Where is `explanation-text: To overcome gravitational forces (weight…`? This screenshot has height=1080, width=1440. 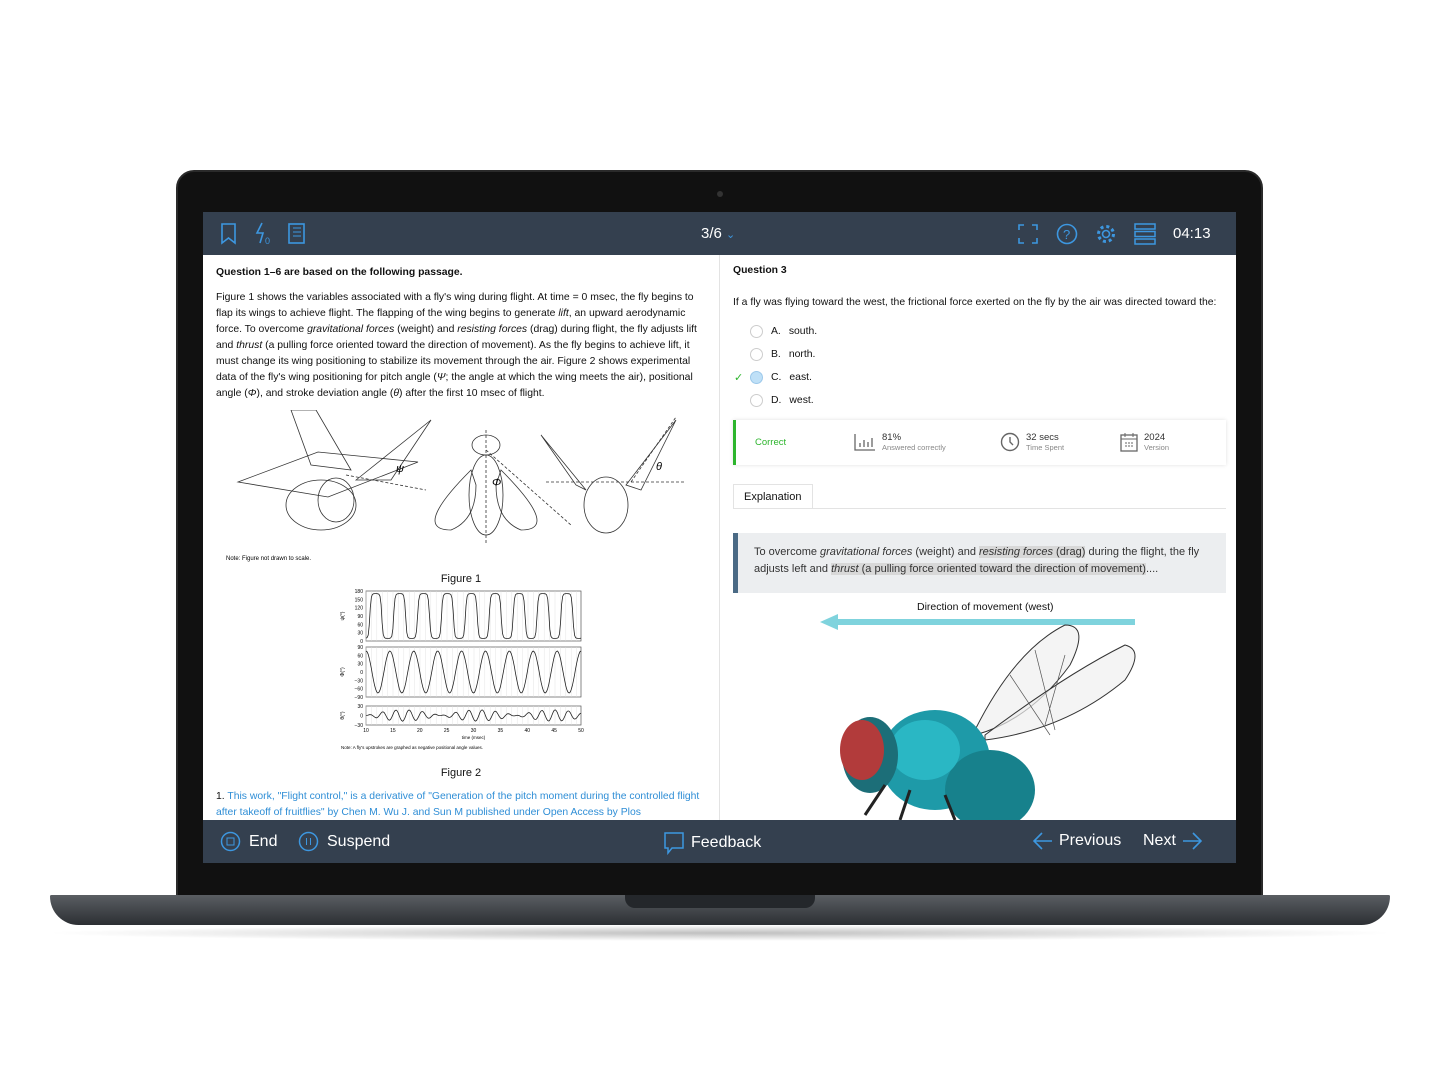
explanation-text: To overcome gravitational forces (weight… is located at coordinates (979, 563).